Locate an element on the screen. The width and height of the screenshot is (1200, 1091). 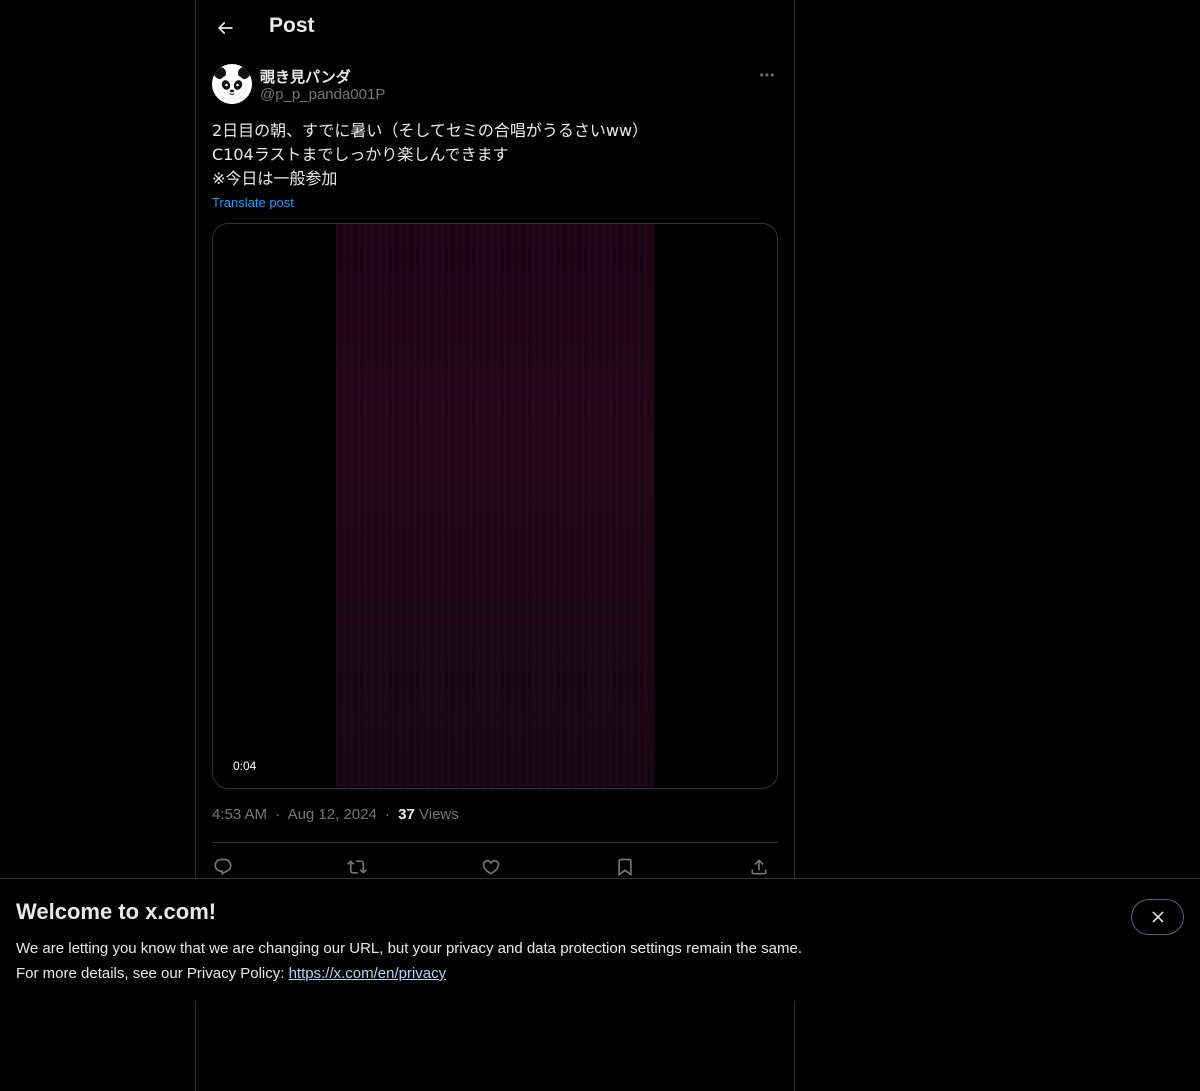
arrow-left-icon is located at coordinates (225, 28).